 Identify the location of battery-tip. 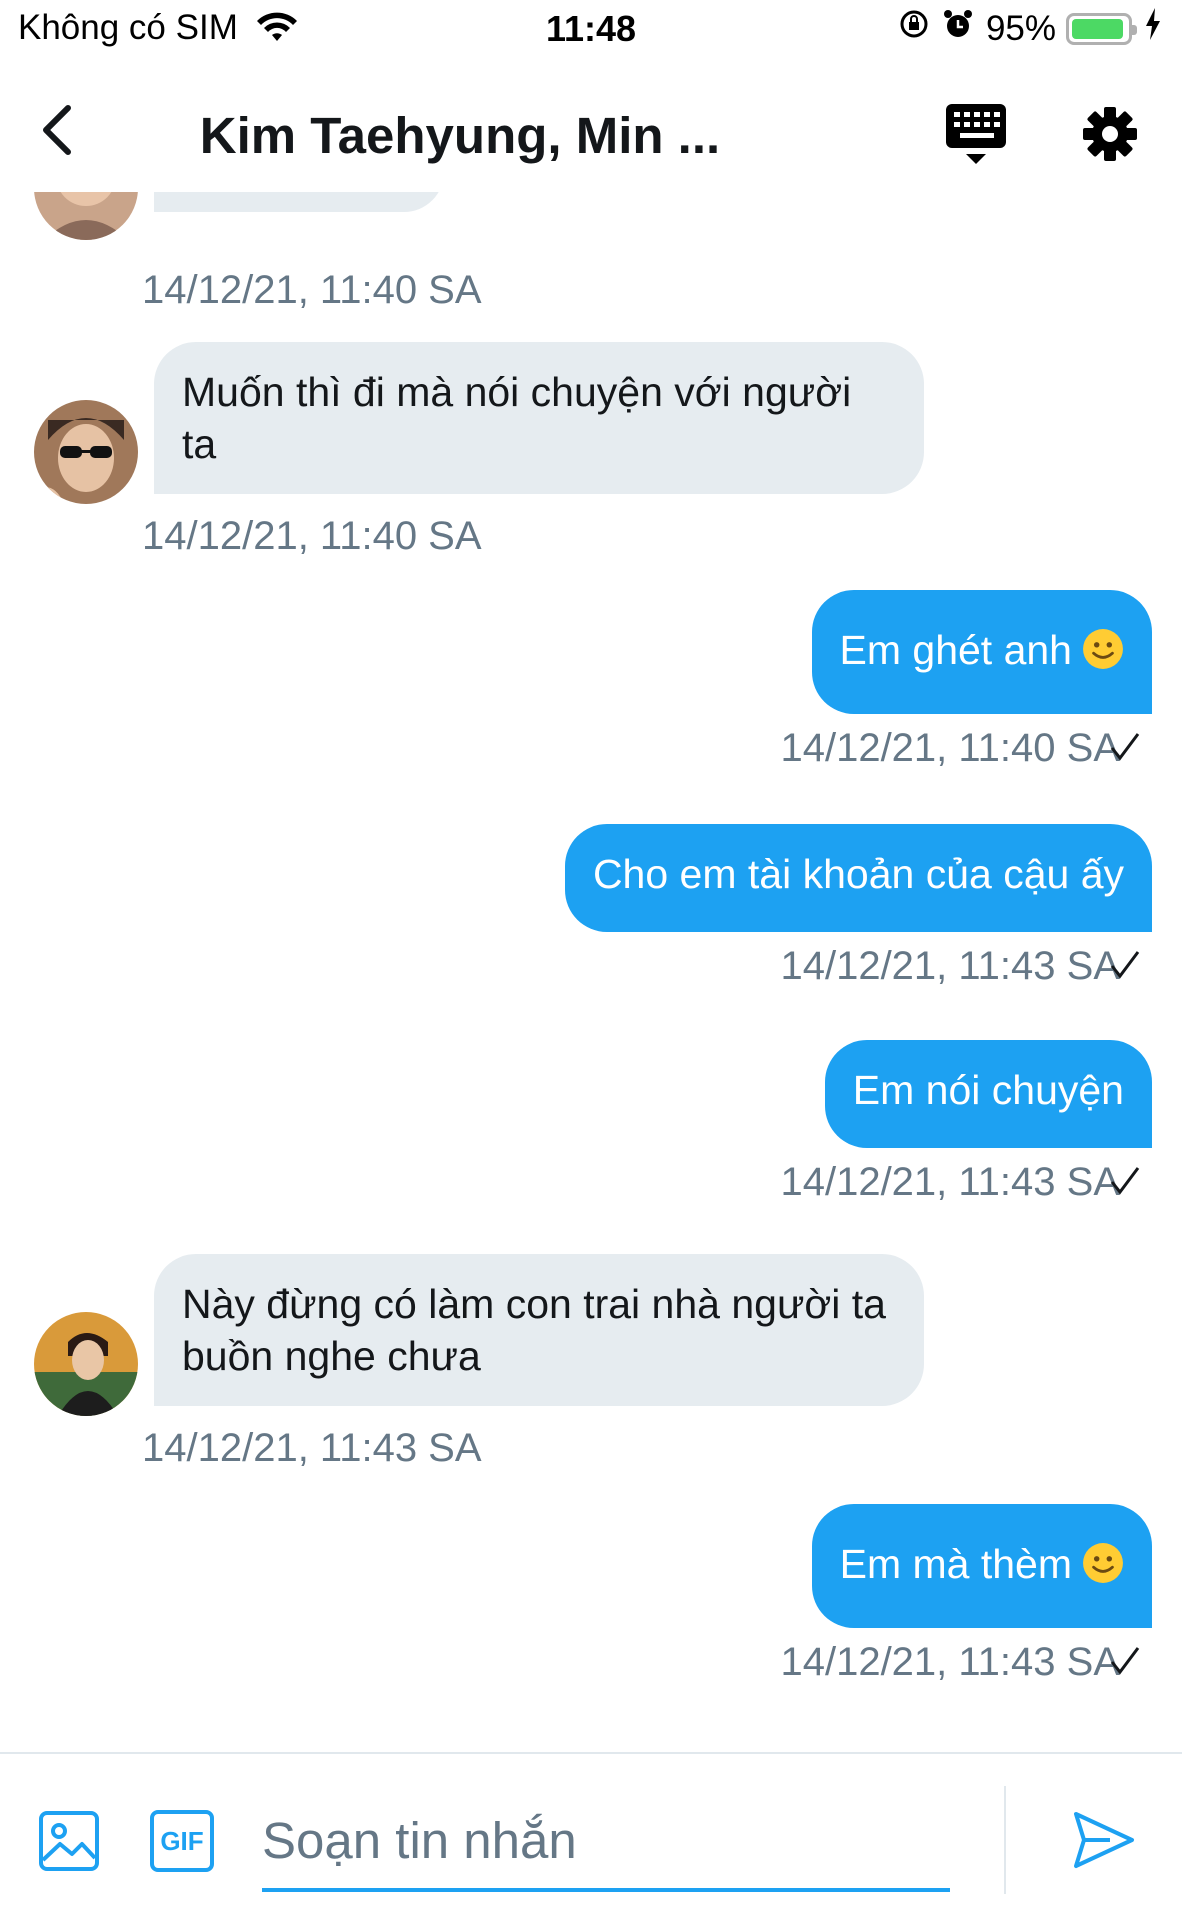
(1134, 29).